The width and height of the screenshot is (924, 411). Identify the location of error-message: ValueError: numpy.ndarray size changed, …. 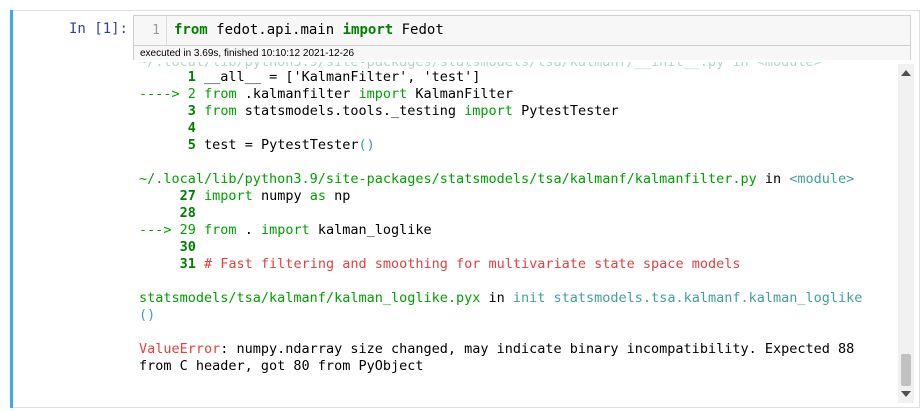
(497, 349).